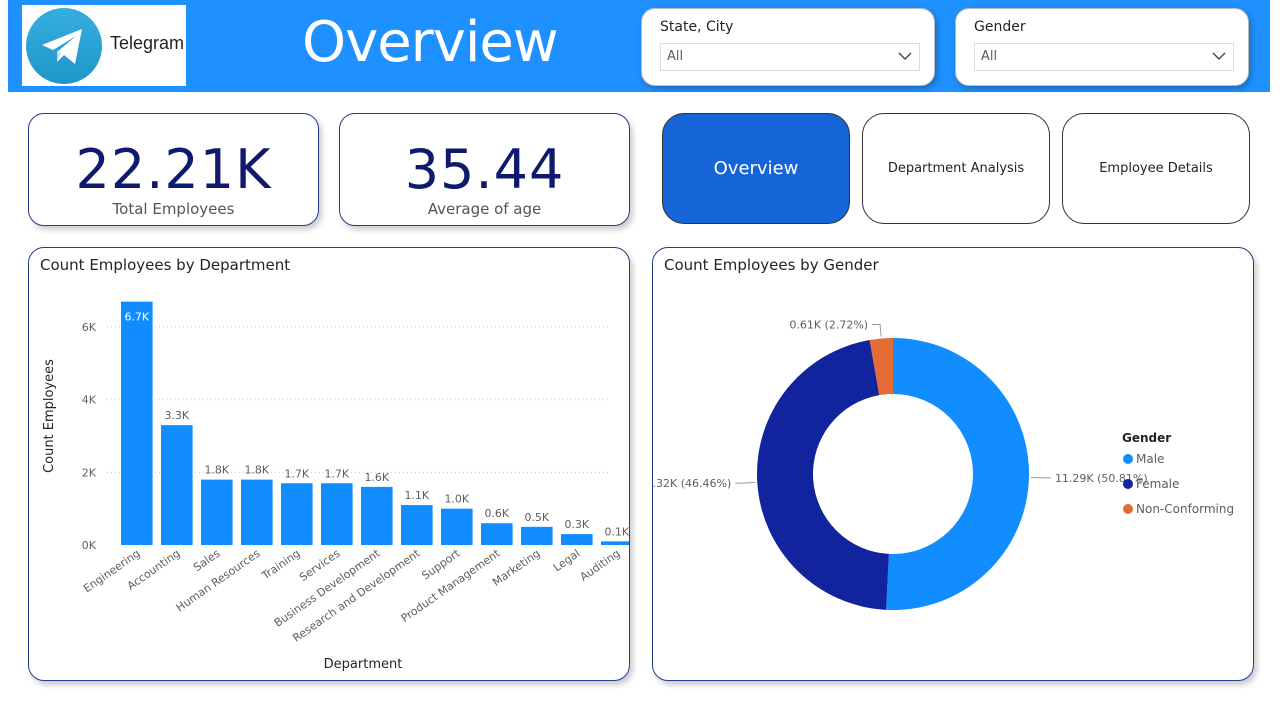 The width and height of the screenshot is (1280, 720). I want to click on data-label: 6.7K, so click(136, 317).